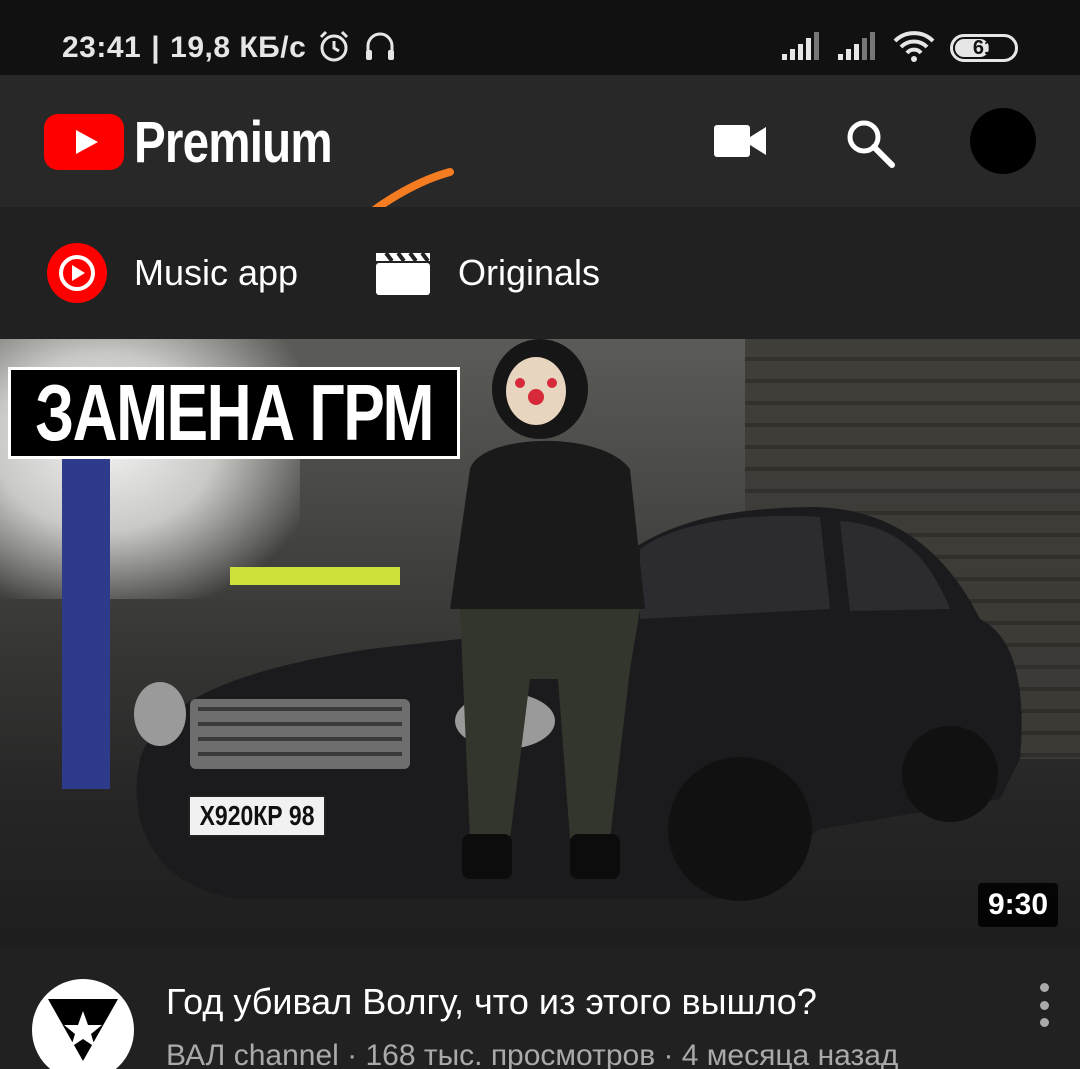 This screenshot has height=1069, width=1080. I want to click on channel-avatar, so click(83, 1024).